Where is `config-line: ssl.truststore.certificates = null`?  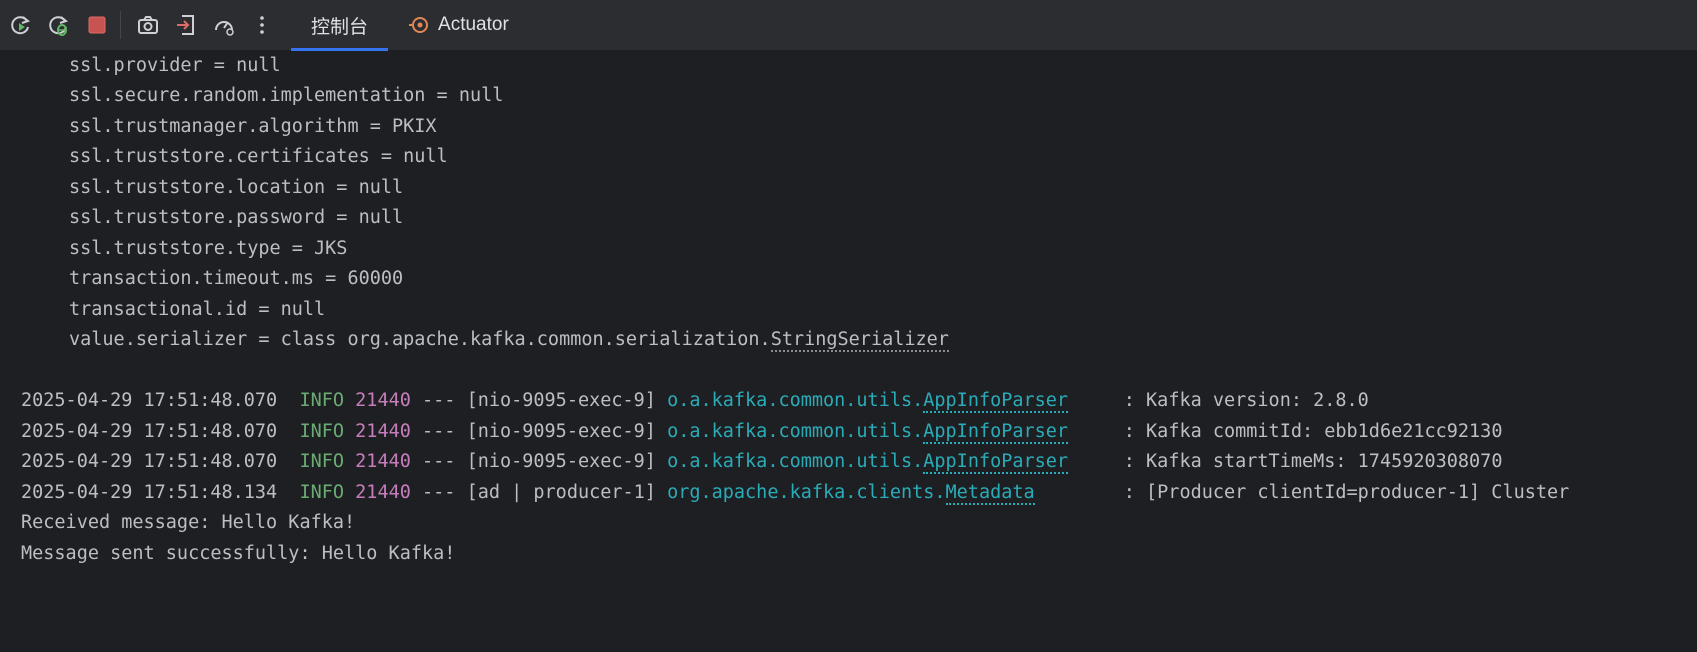 config-line: ssl.truststore.certificates = null is located at coordinates (258, 156).